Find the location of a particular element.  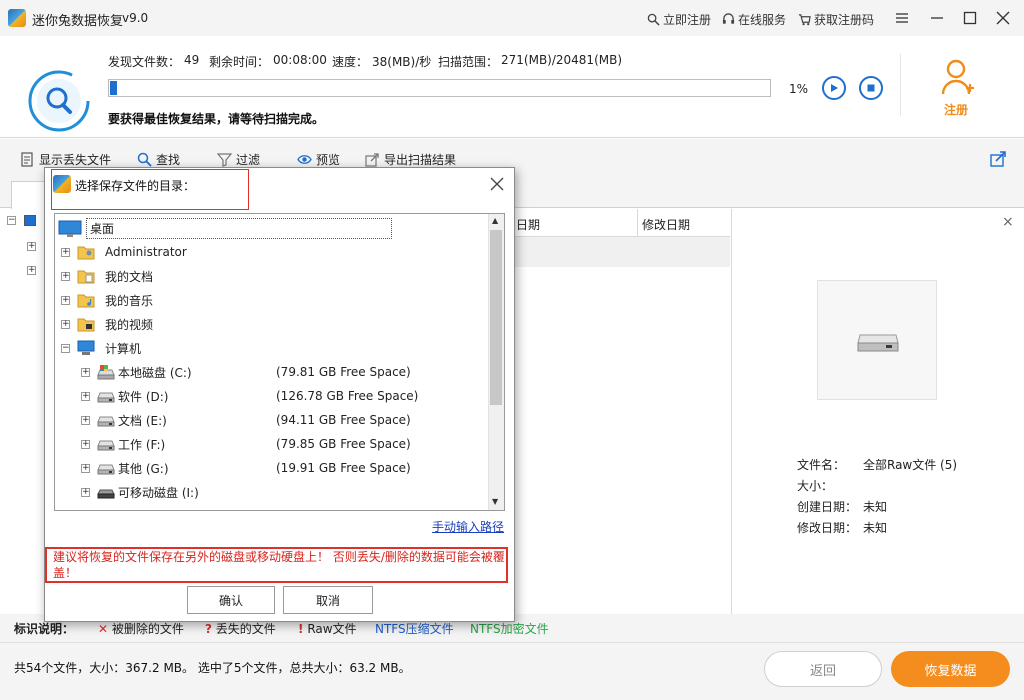

online-service-link: 在线服务 is located at coordinates (754, 19).